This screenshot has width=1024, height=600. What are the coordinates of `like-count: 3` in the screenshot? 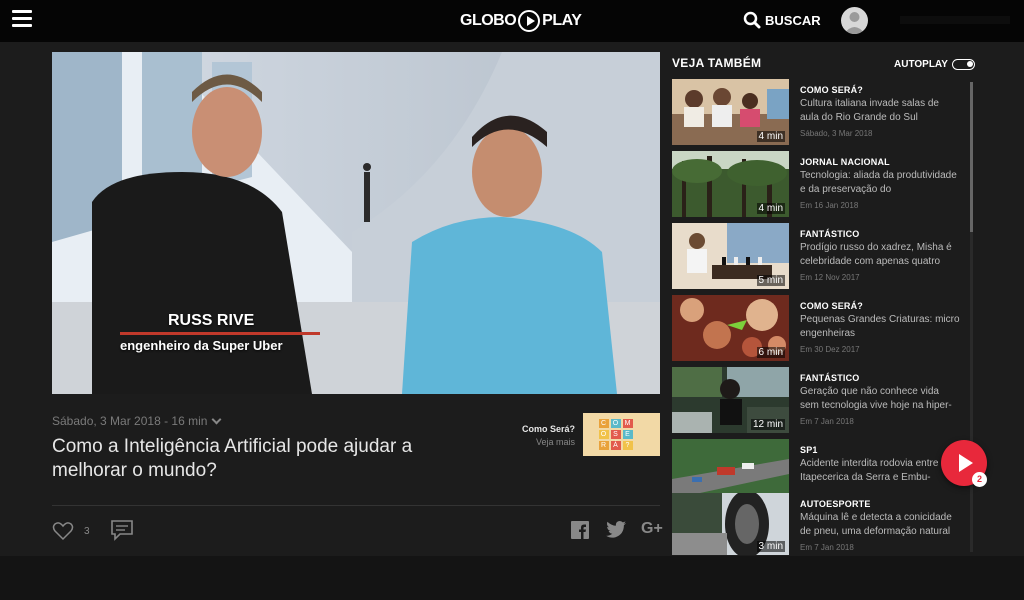 It's located at (87, 531).